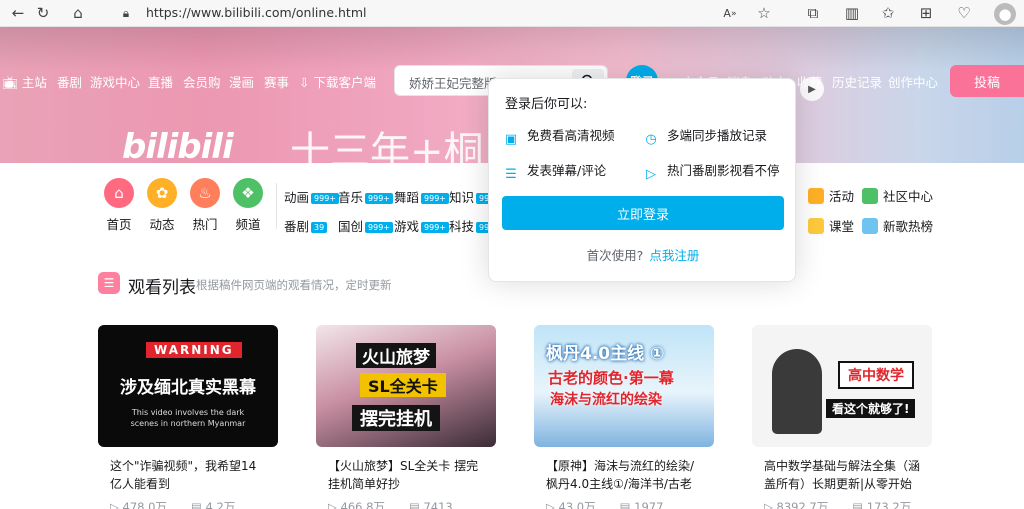 This screenshot has height=509, width=1024. Describe the element at coordinates (337, 81) in the screenshot. I see `nav-download: ⇩ 下载客户端` at that location.